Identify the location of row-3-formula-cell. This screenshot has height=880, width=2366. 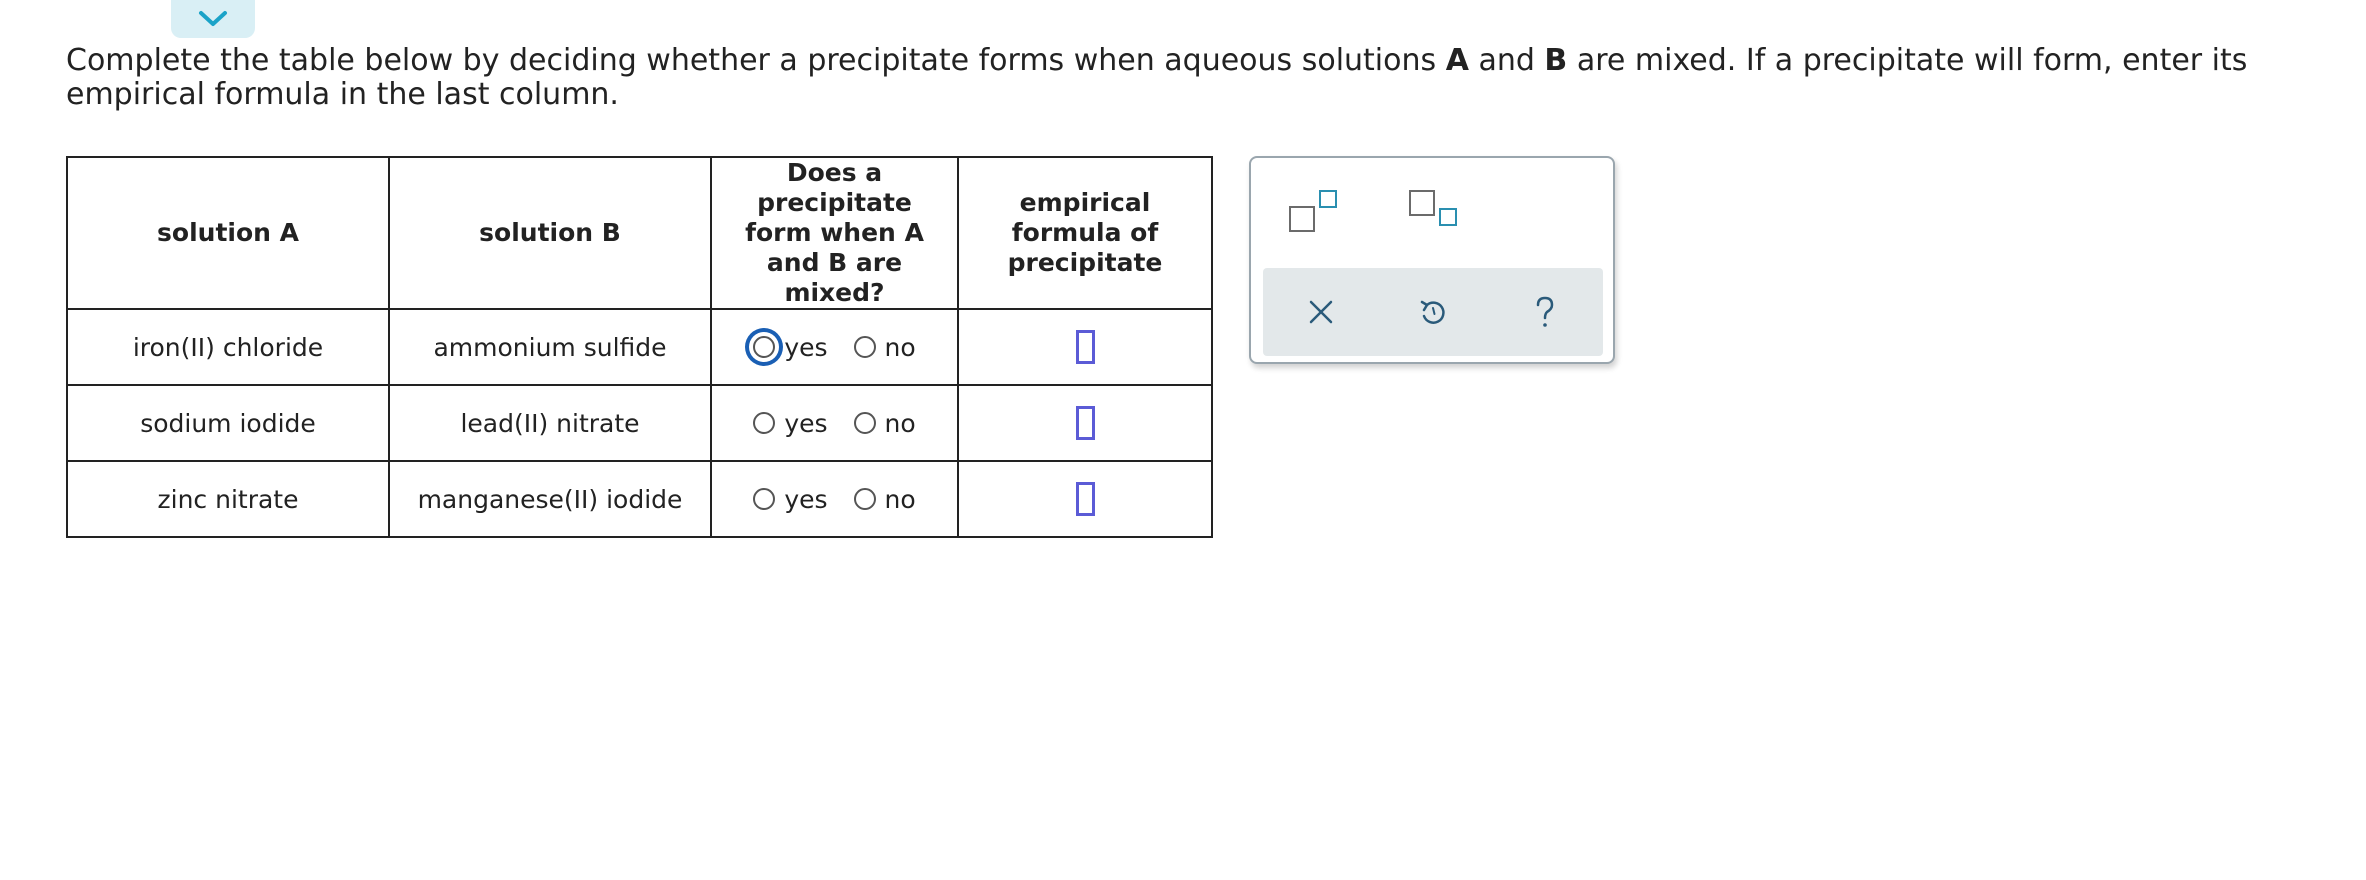
(1085, 499).